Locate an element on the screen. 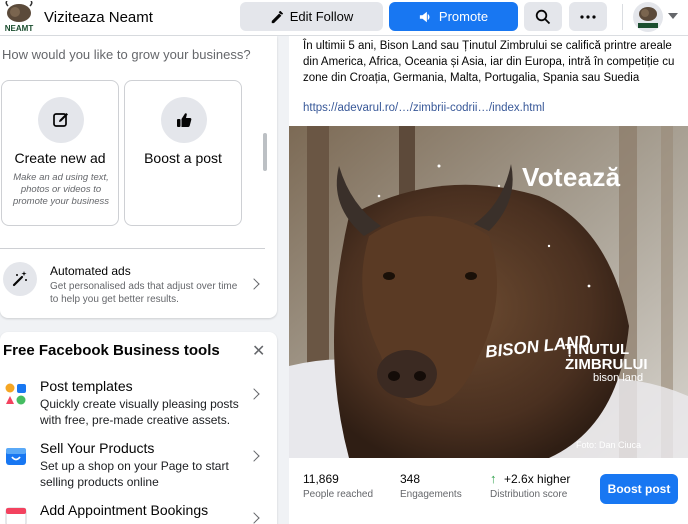  post-templates-title: Post templates is located at coordinates (86, 386).